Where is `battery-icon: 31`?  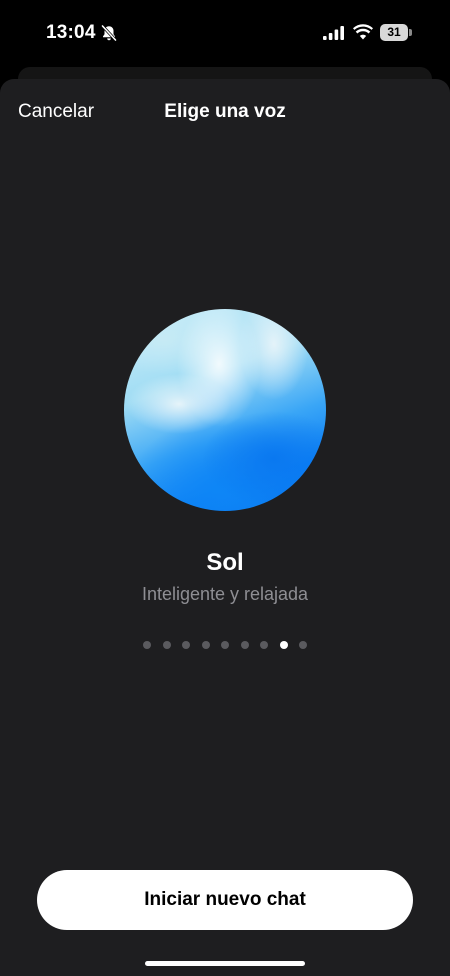 battery-icon: 31 is located at coordinates (396, 32).